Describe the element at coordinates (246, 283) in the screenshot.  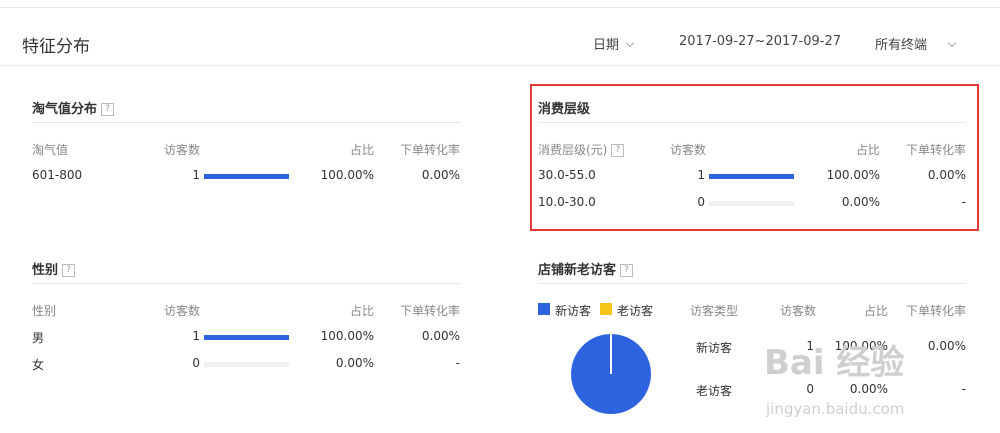
I see `gender-divider` at that location.